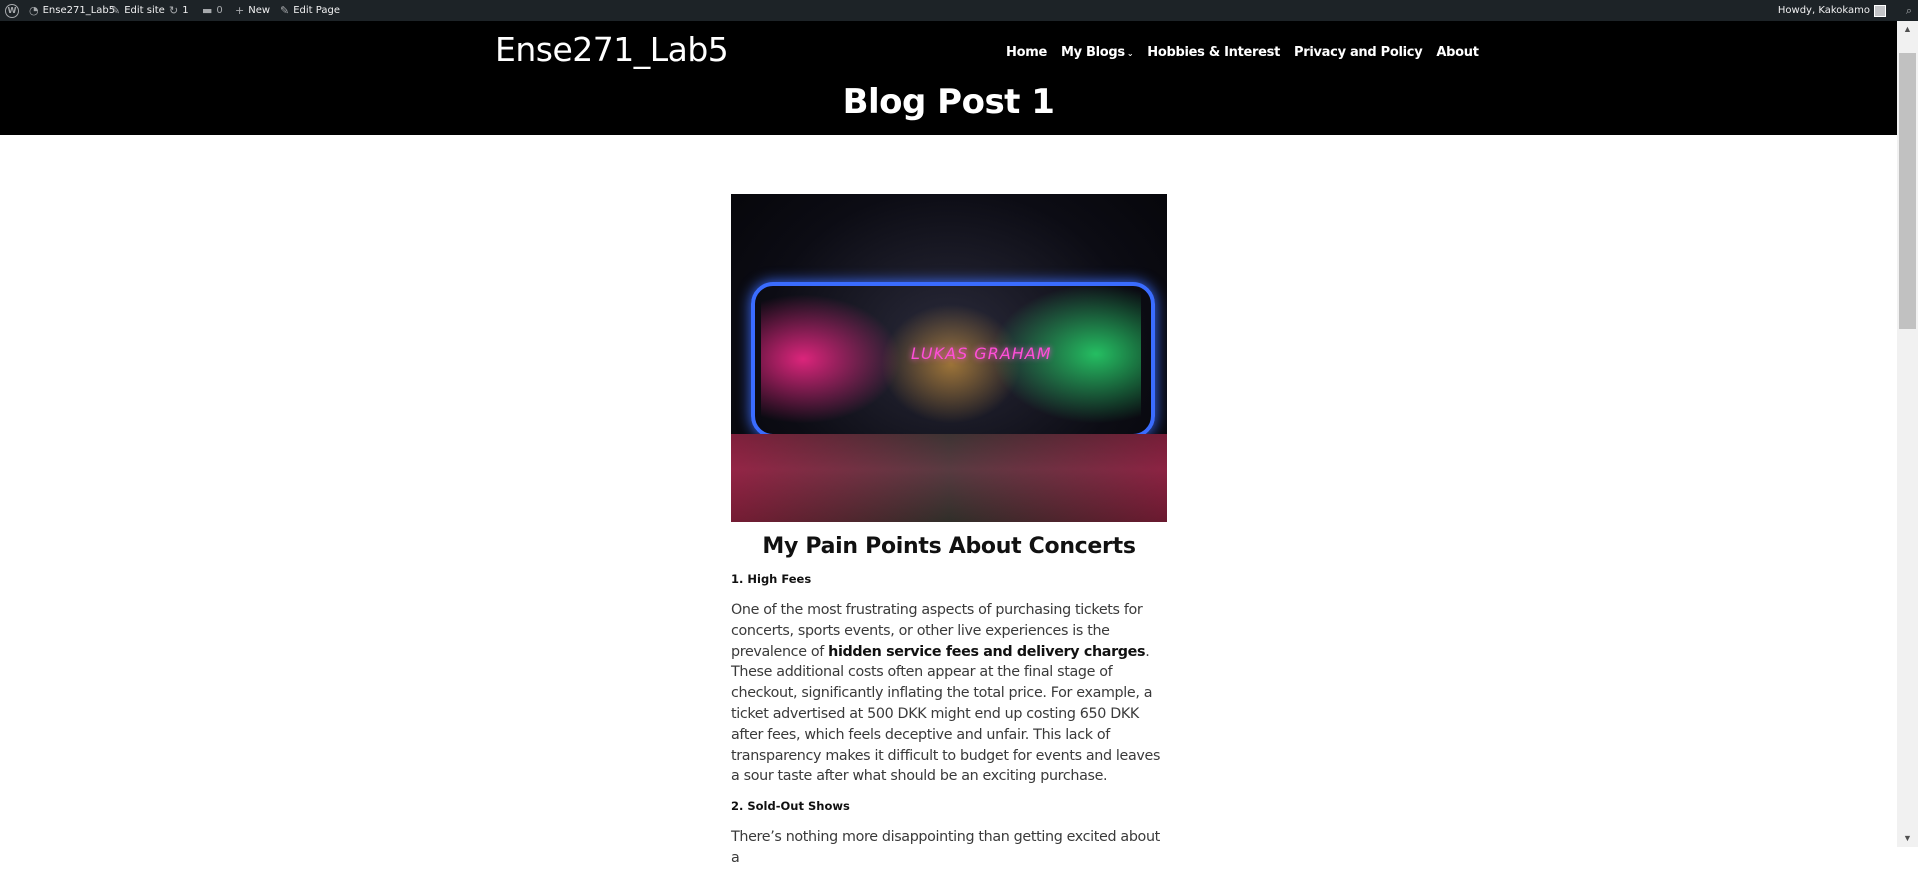  I want to click on brush-icon: ✎, so click(116, 10).